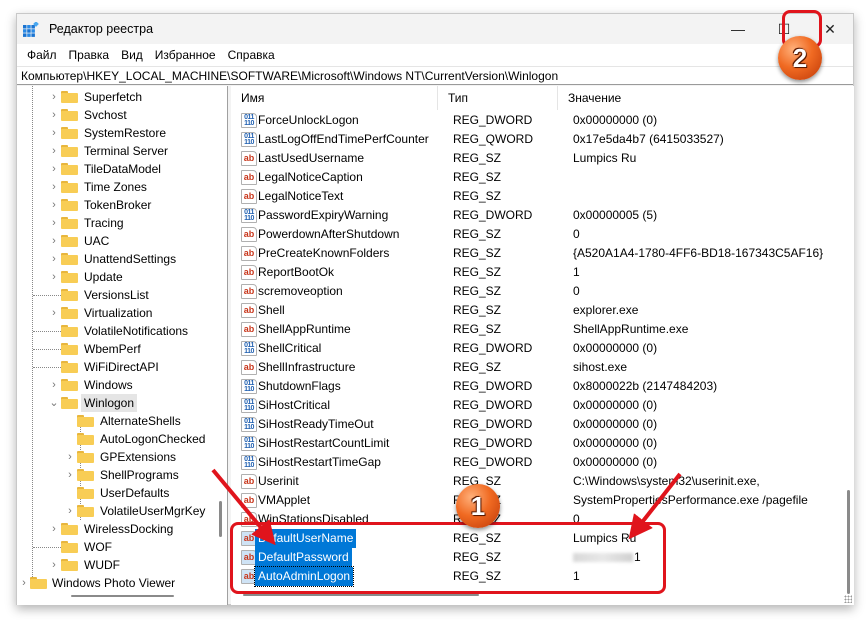 The image size is (868, 620). I want to click on tree-item: AutoLogonChecked, so click(122, 439).